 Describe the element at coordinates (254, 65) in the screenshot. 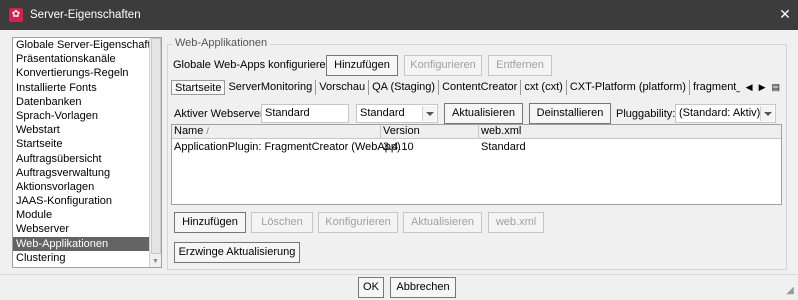

I see `global-webapps-label: Globale Web-Apps konfigurieren:` at that location.